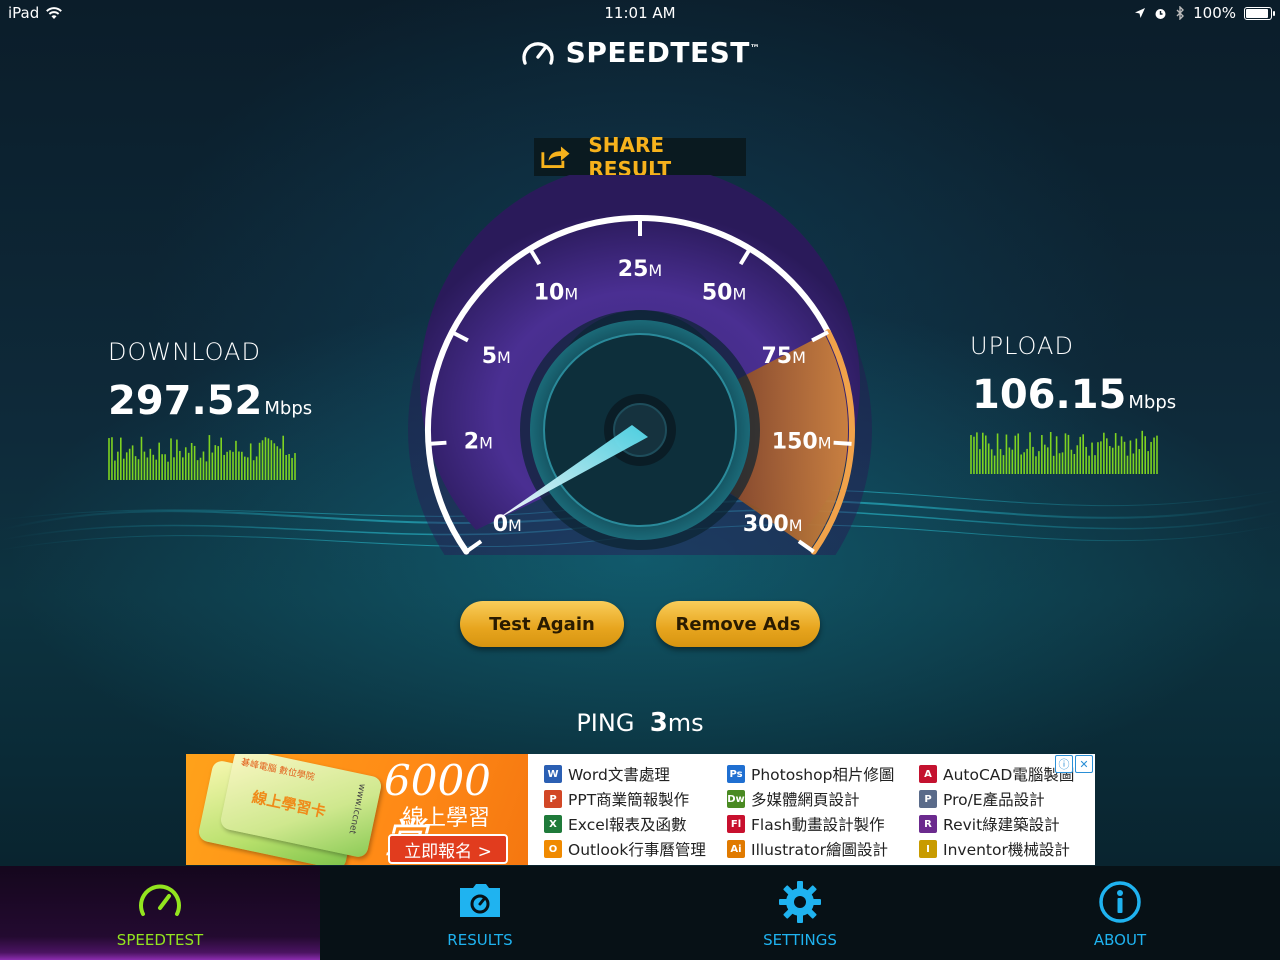 The width and height of the screenshot is (1280, 960). What do you see at coordinates (184, 352) in the screenshot?
I see `download-title: DOWNLOAD` at bounding box center [184, 352].